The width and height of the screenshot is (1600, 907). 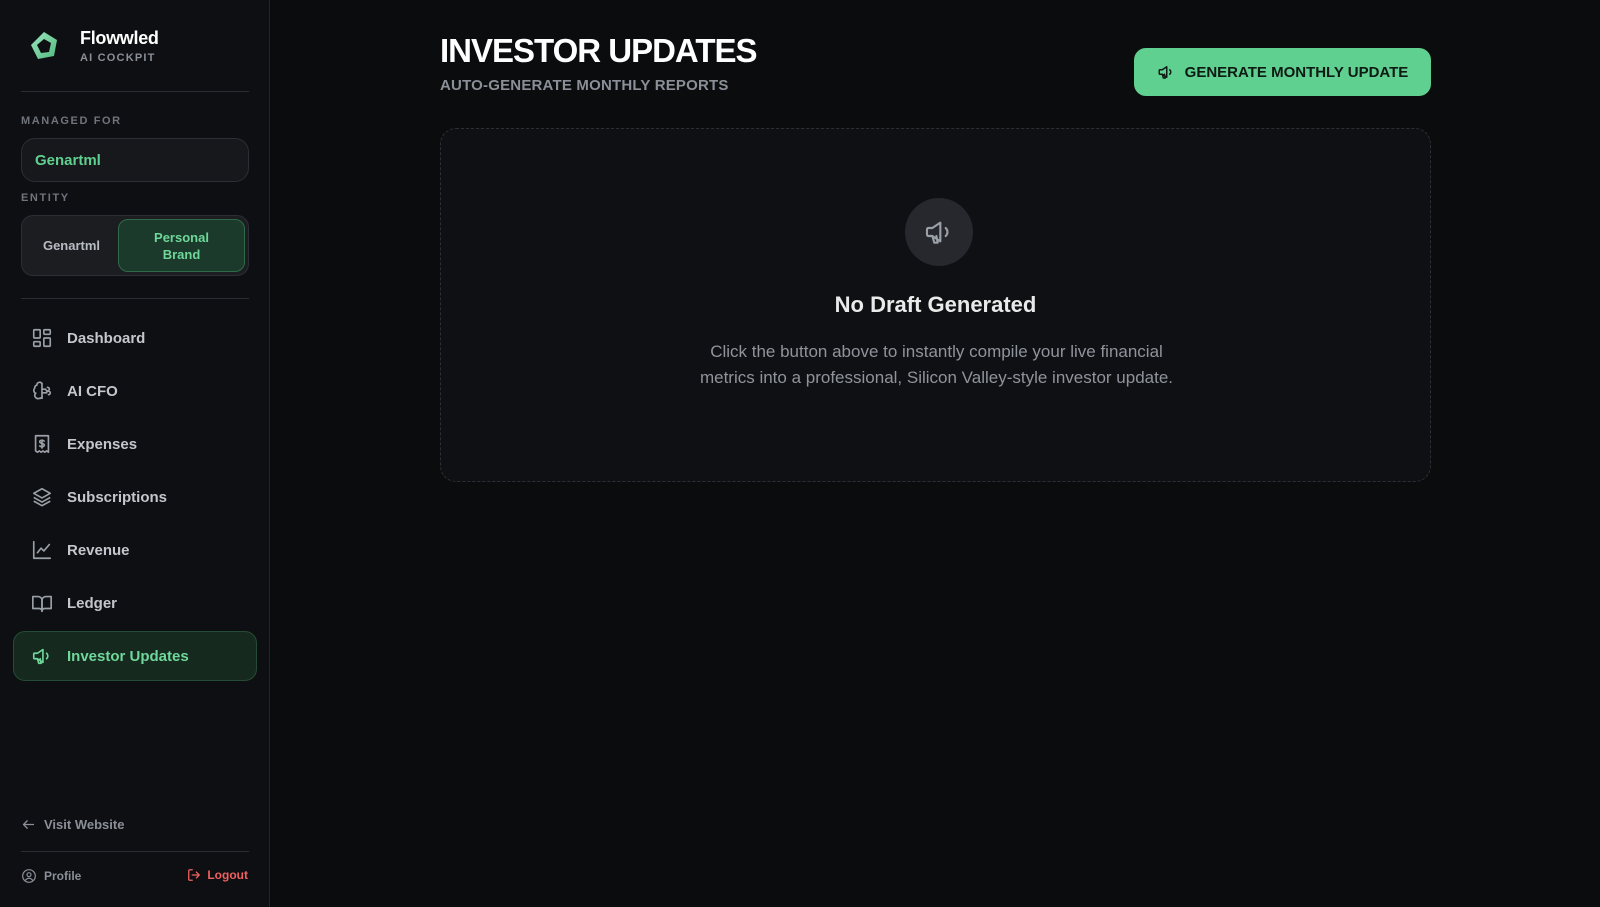 I want to click on sidebar-item-label: AI CFO, so click(x=92, y=391).